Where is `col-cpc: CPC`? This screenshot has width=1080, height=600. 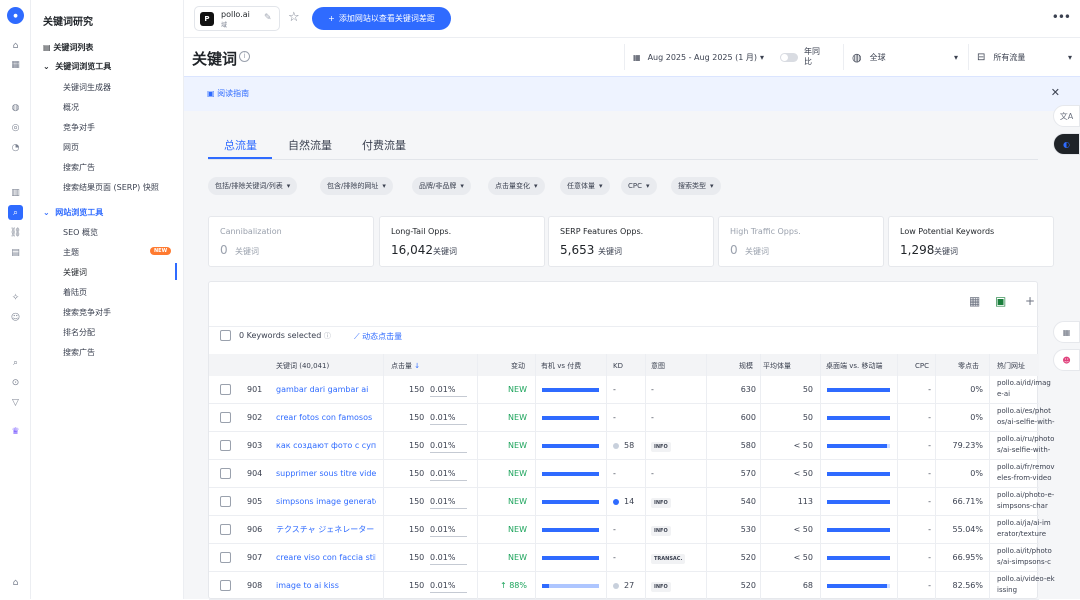
col-cpc: CPC is located at coordinates (922, 366).